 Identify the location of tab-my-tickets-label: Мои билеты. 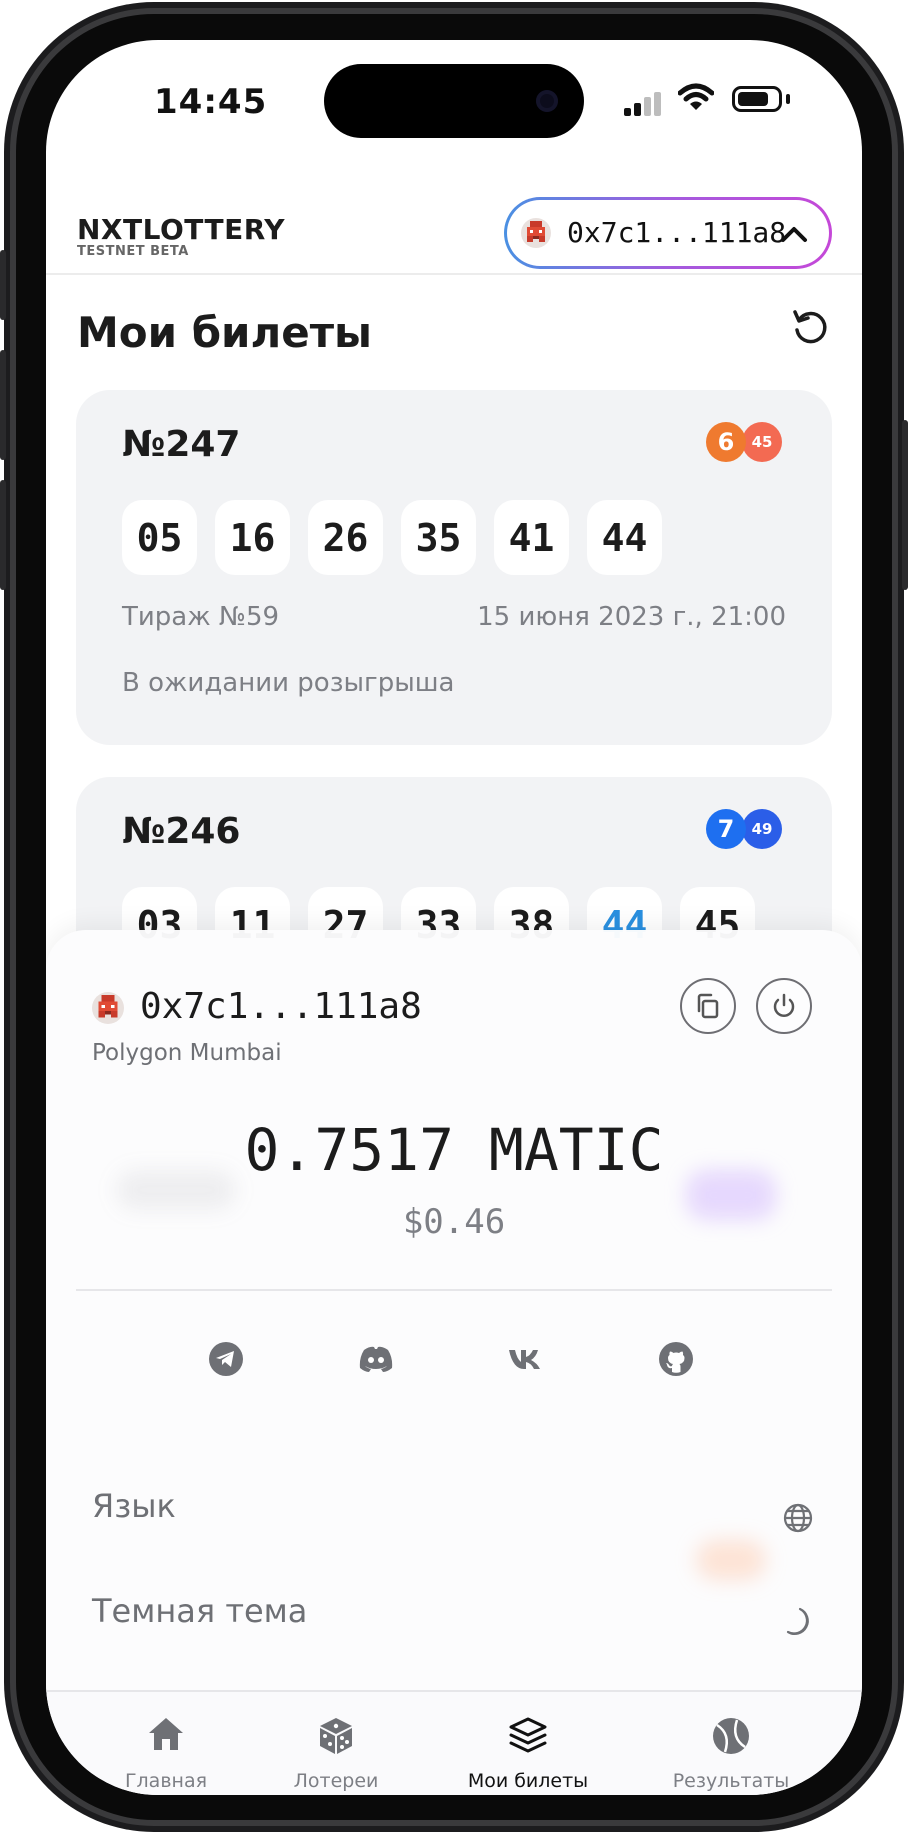
(528, 1781).